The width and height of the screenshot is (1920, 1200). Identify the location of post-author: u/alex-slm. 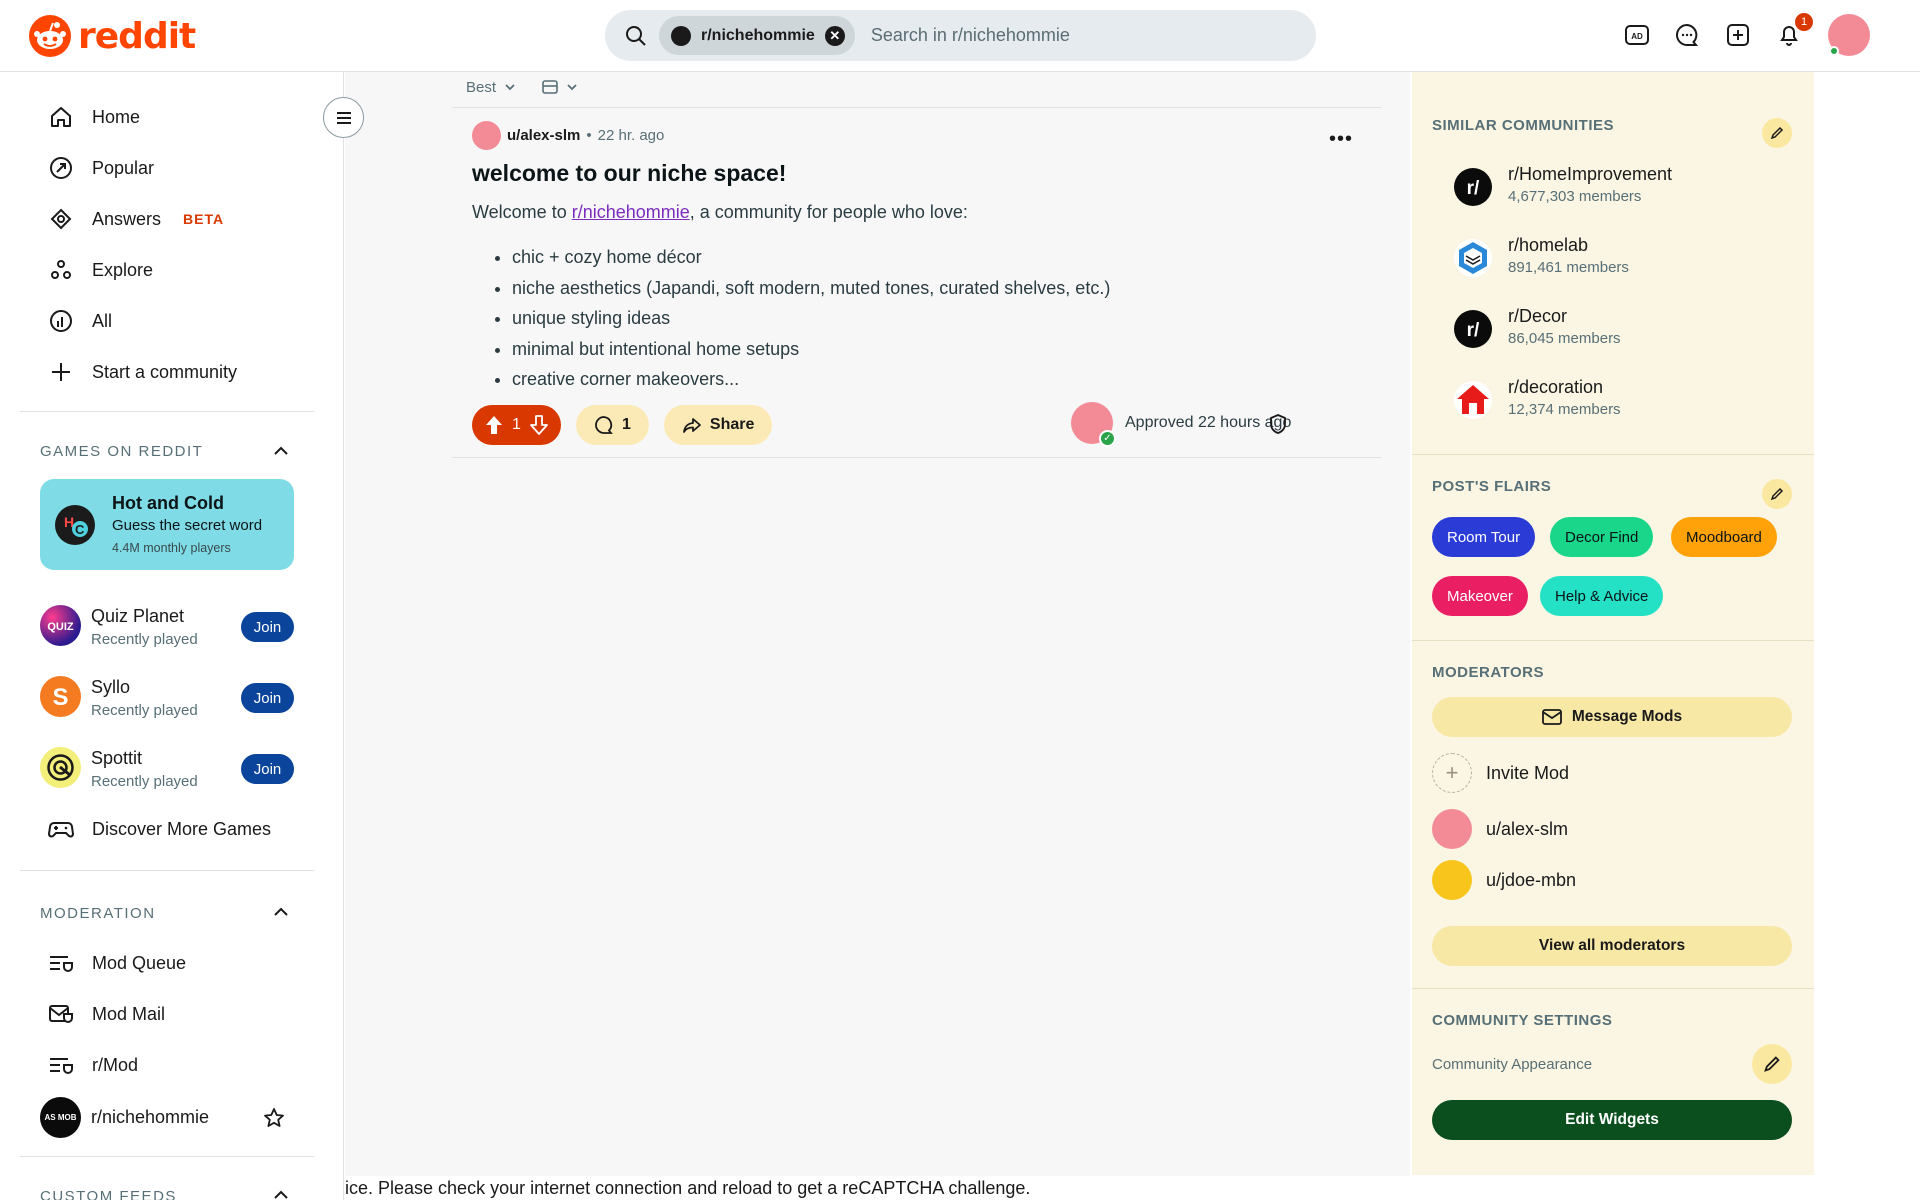
(543, 135).